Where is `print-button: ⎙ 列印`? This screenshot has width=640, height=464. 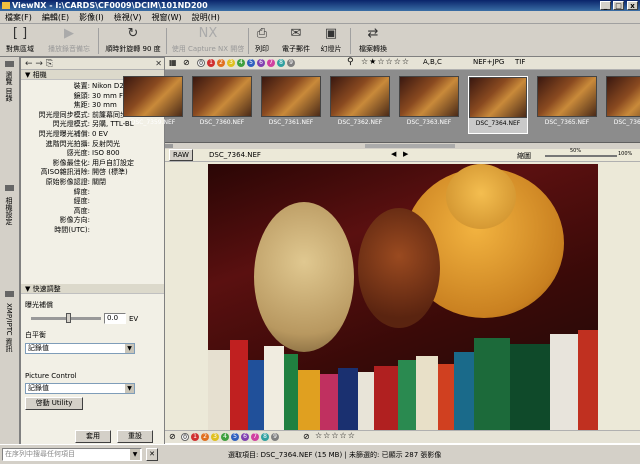 print-button: ⎙ 列印 is located at coordinates (262, 40).